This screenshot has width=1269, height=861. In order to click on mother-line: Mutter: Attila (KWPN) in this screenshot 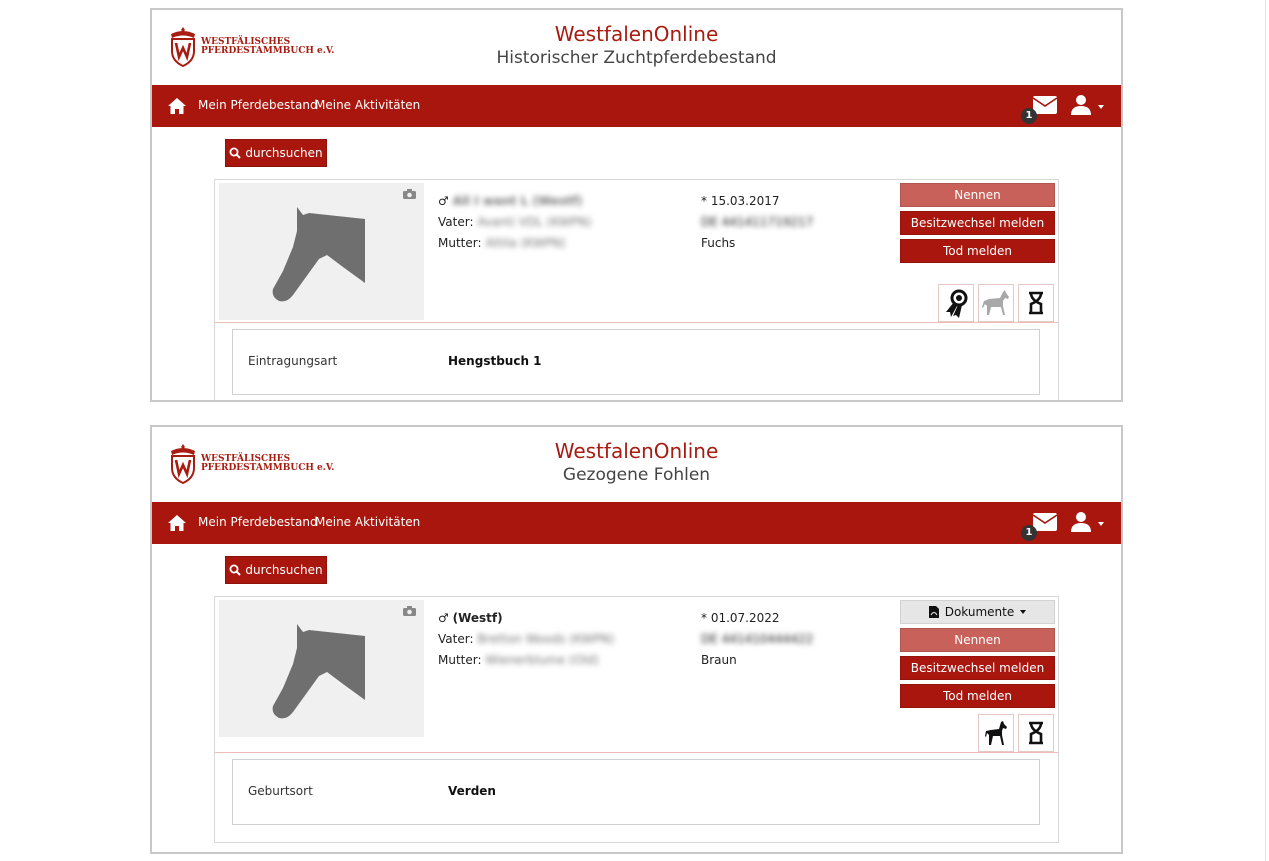, I will do `click(502, 243)`.